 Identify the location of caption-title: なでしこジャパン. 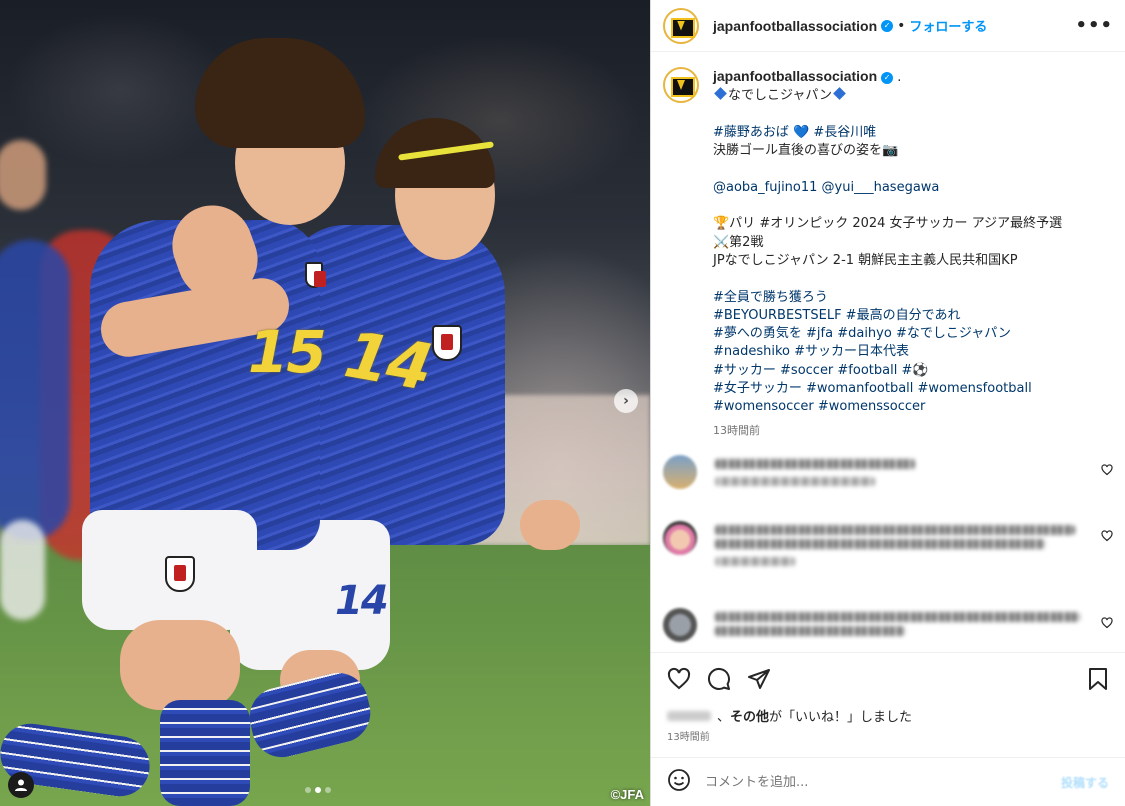
(780, 96).